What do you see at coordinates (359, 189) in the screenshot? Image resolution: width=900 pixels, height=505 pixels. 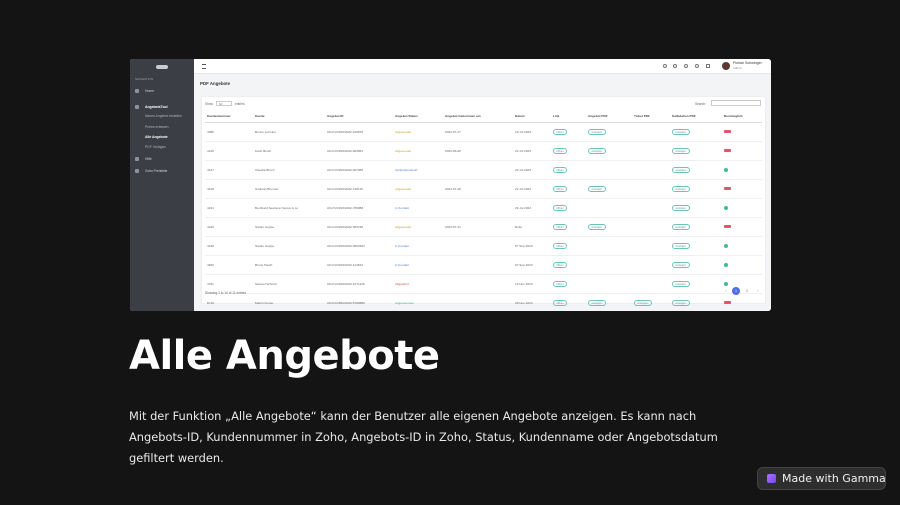 I see `cell-angebot-id: AN-FV/2023/2022-748116` at bounding box center [359, 189].